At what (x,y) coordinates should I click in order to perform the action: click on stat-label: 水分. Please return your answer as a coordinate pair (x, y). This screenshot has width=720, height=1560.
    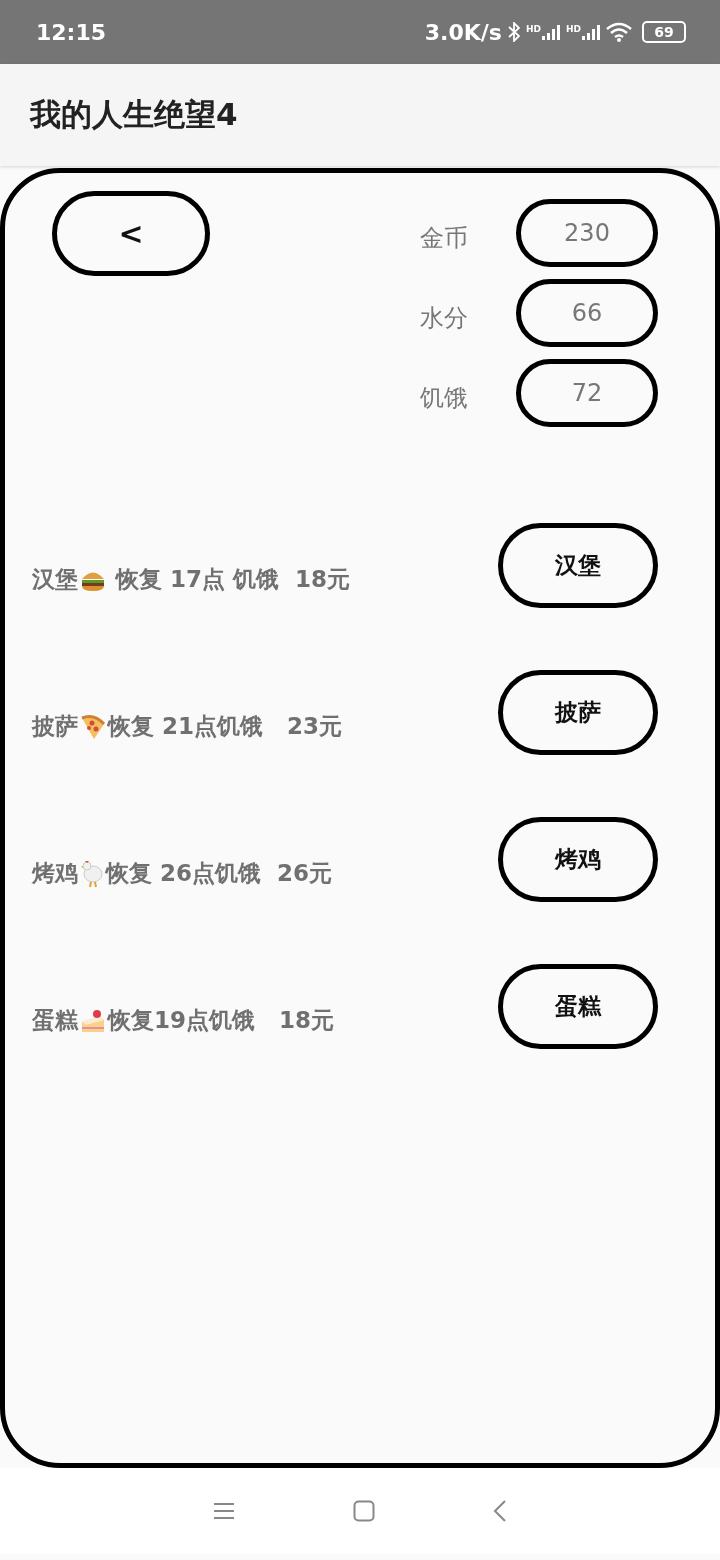
    Looking at the image, I should click on (444, 318).